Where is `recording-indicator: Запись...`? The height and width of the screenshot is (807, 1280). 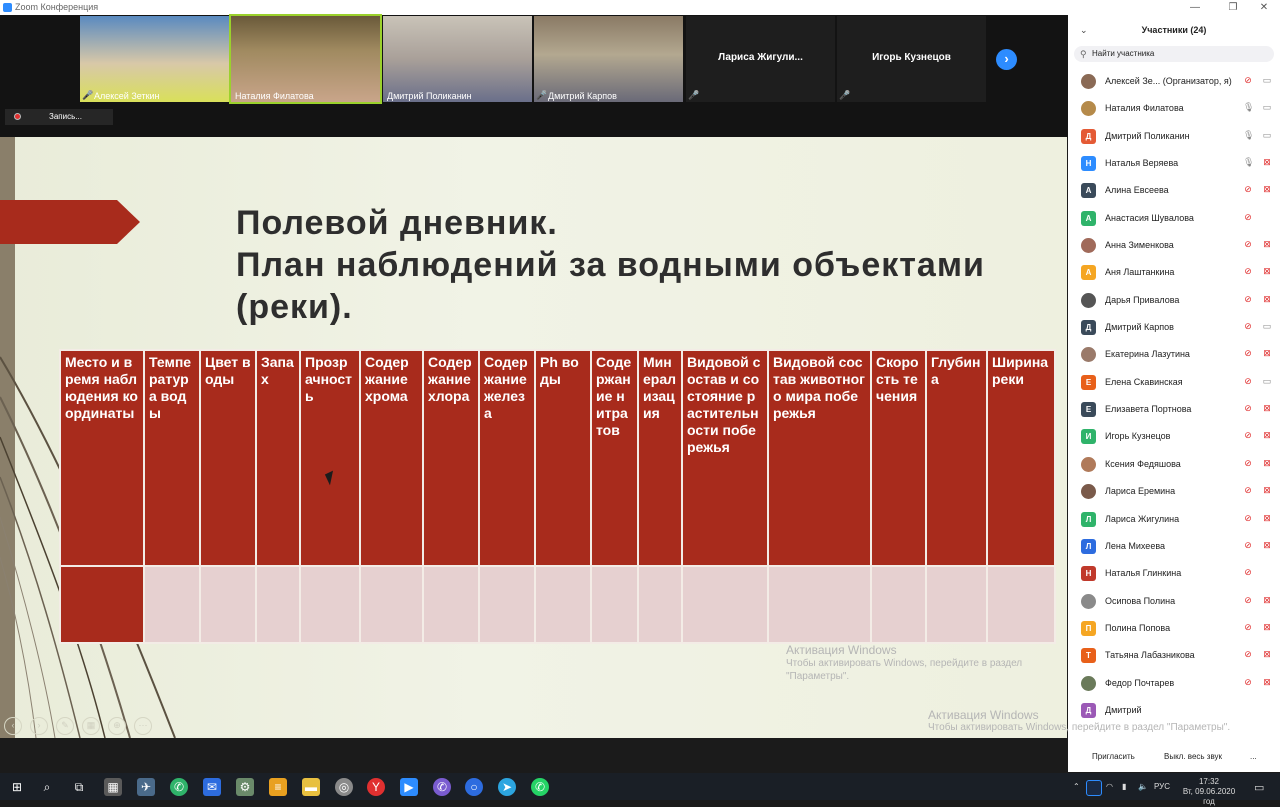 recording-indicator: Запись... is located at coordinates (59, 117).